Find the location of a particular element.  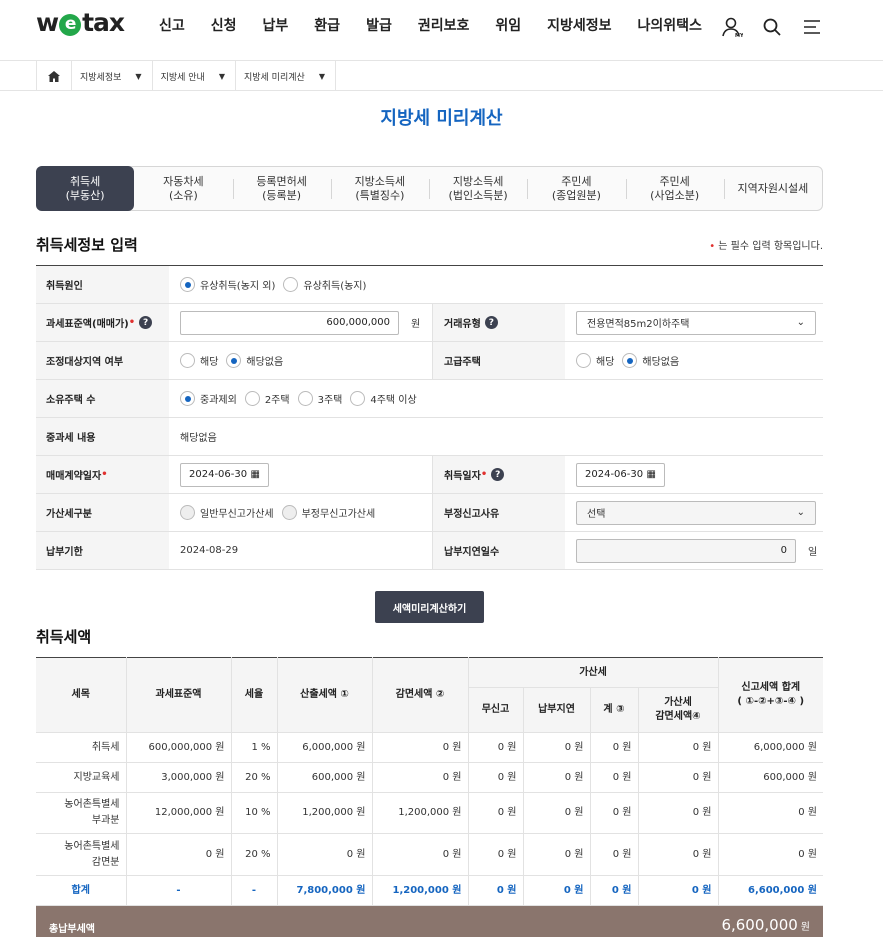

global-header: w e tax 신고 신청 납부 환급 발급 권리보호 위임 지방세정보 나의위택스 MY is located at coordinates (441, 30).